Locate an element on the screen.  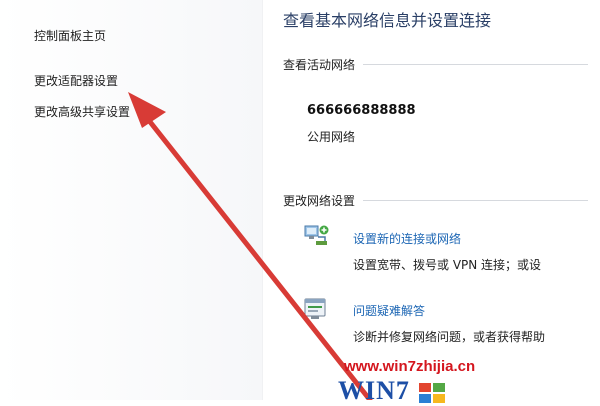
windows-logo-icon is located at coordinates (432, 393).